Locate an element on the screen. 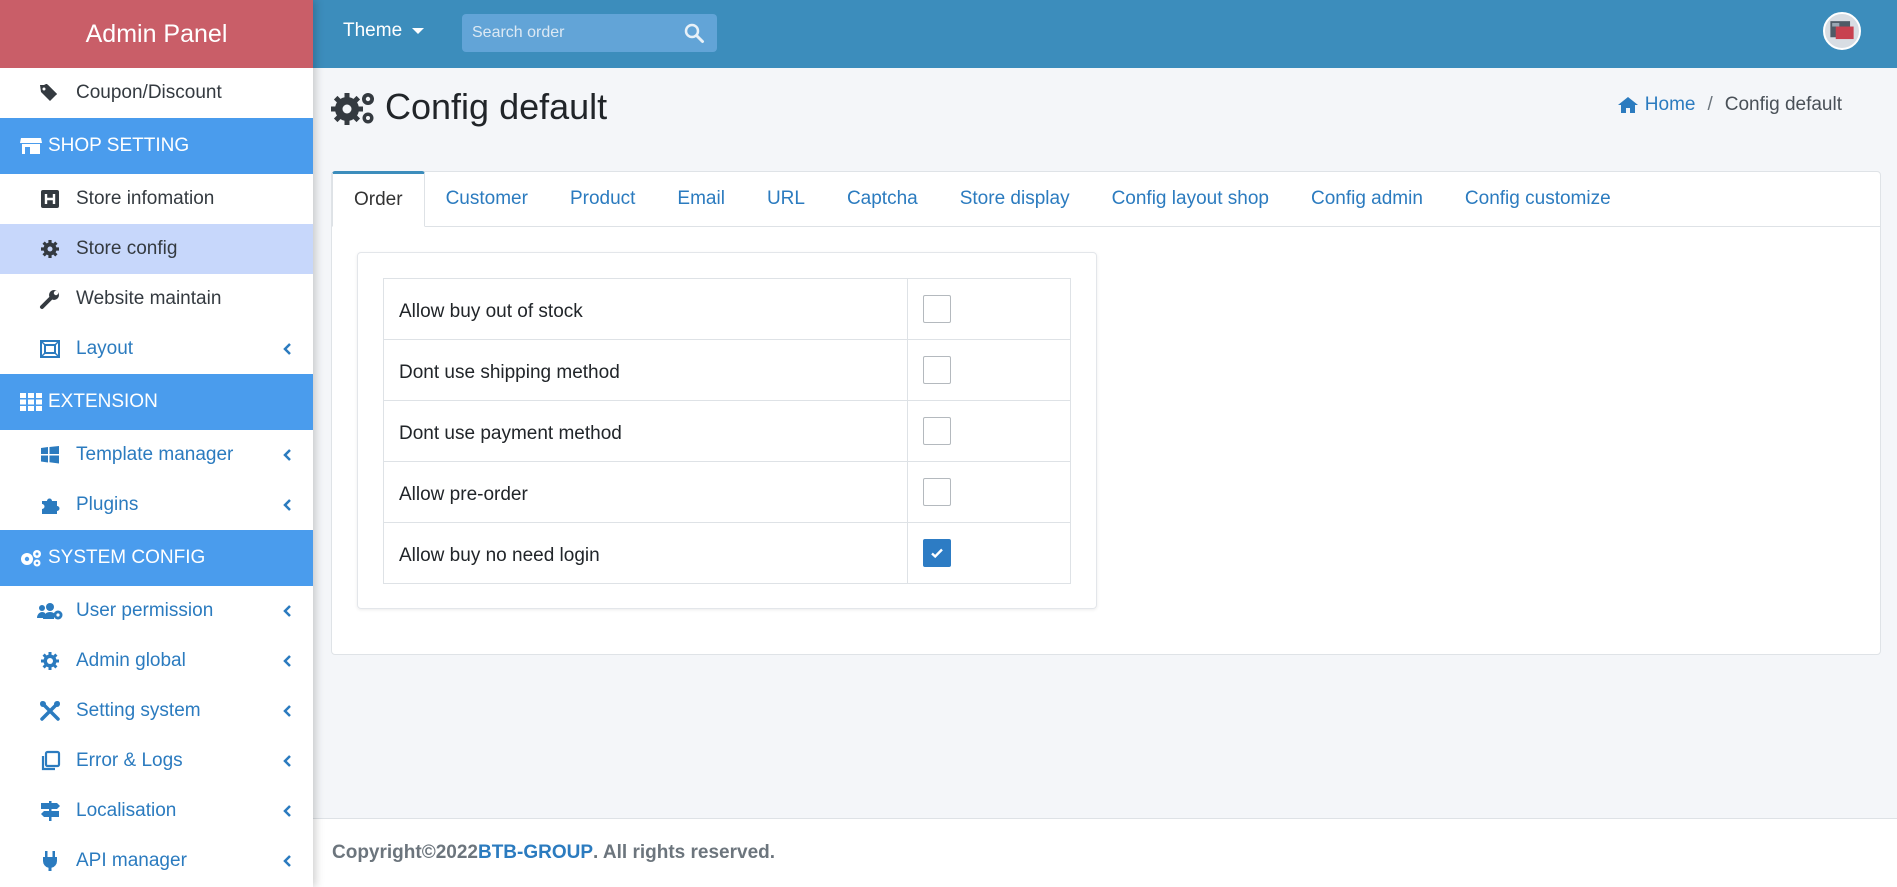 Image resolution: width=1897 pixels, height=887 pixels. table-row: Allow buy no need login is located at coordinates (727, 553).